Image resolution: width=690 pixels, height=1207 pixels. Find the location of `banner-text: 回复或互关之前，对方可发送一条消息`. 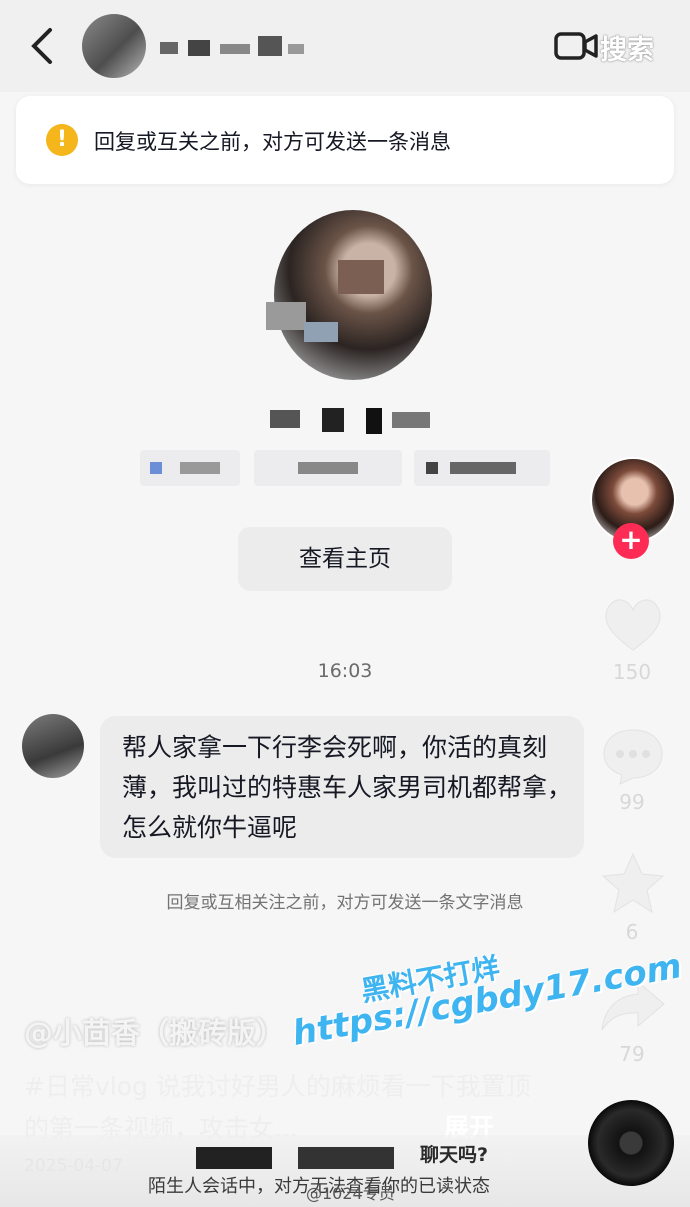

banner-text: 回复或互关之前，对方可发送一条消息 is located at coordinates (272, 142).